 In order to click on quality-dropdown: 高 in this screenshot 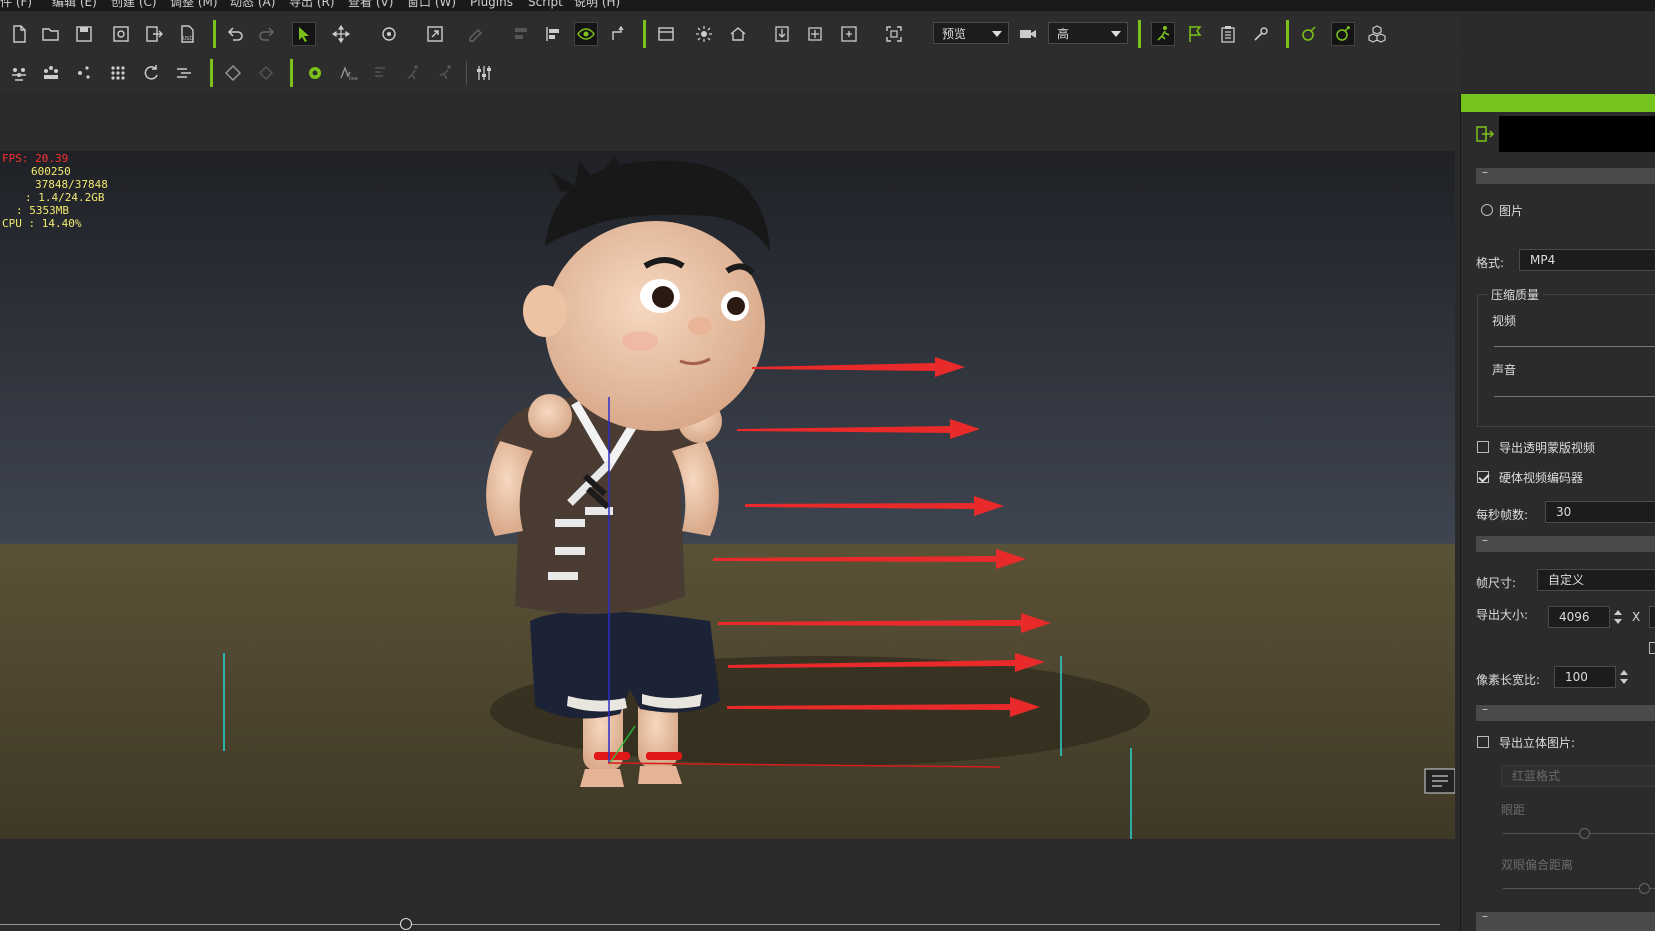, I will do `click(1088, 33)`.